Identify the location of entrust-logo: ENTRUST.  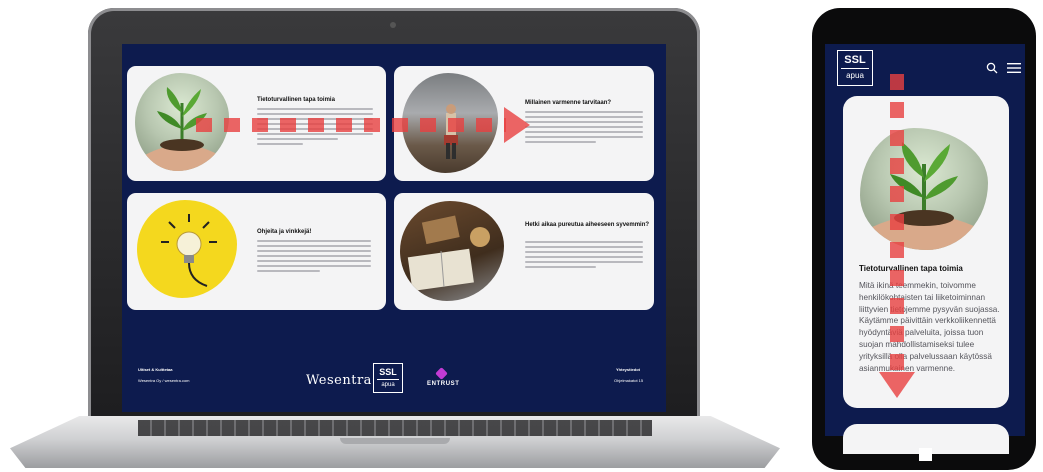
(443, 384).